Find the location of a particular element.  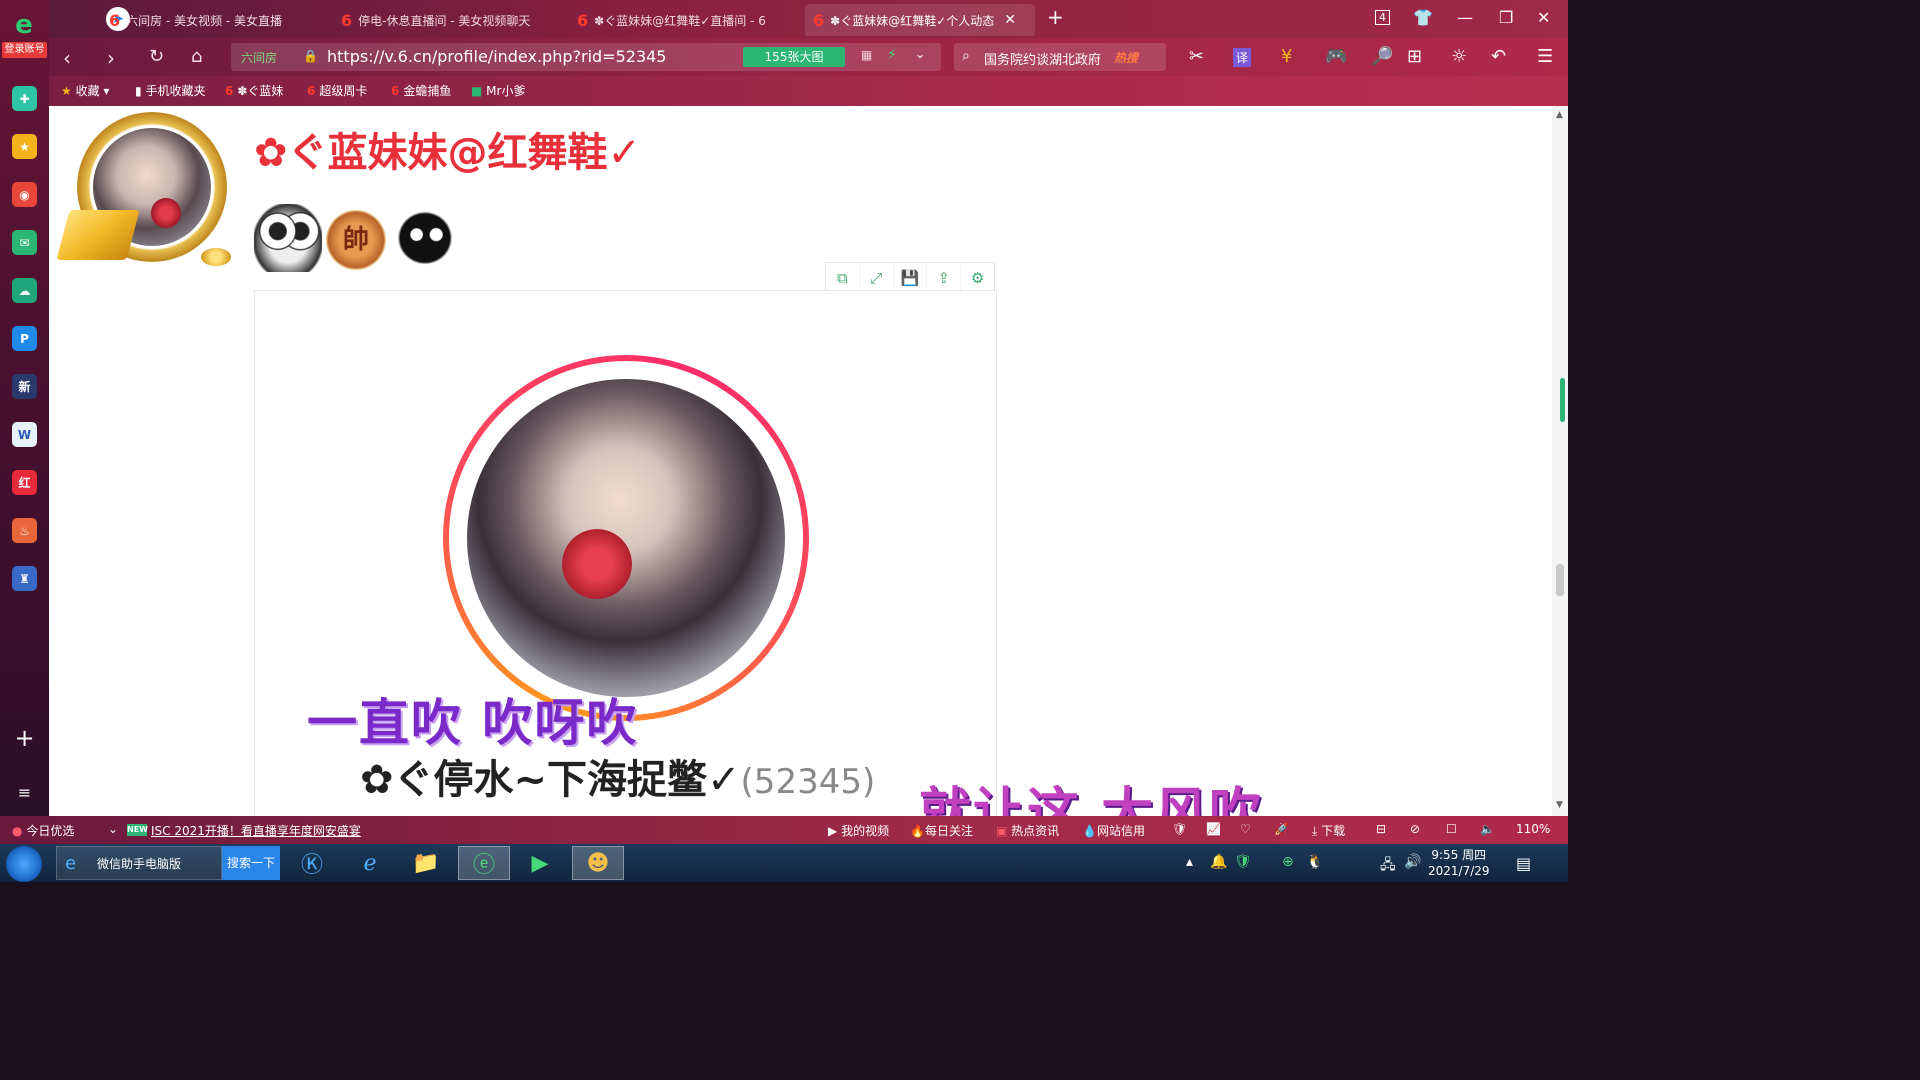

browser-logo-icon: e is located at coordinates (24, 25).